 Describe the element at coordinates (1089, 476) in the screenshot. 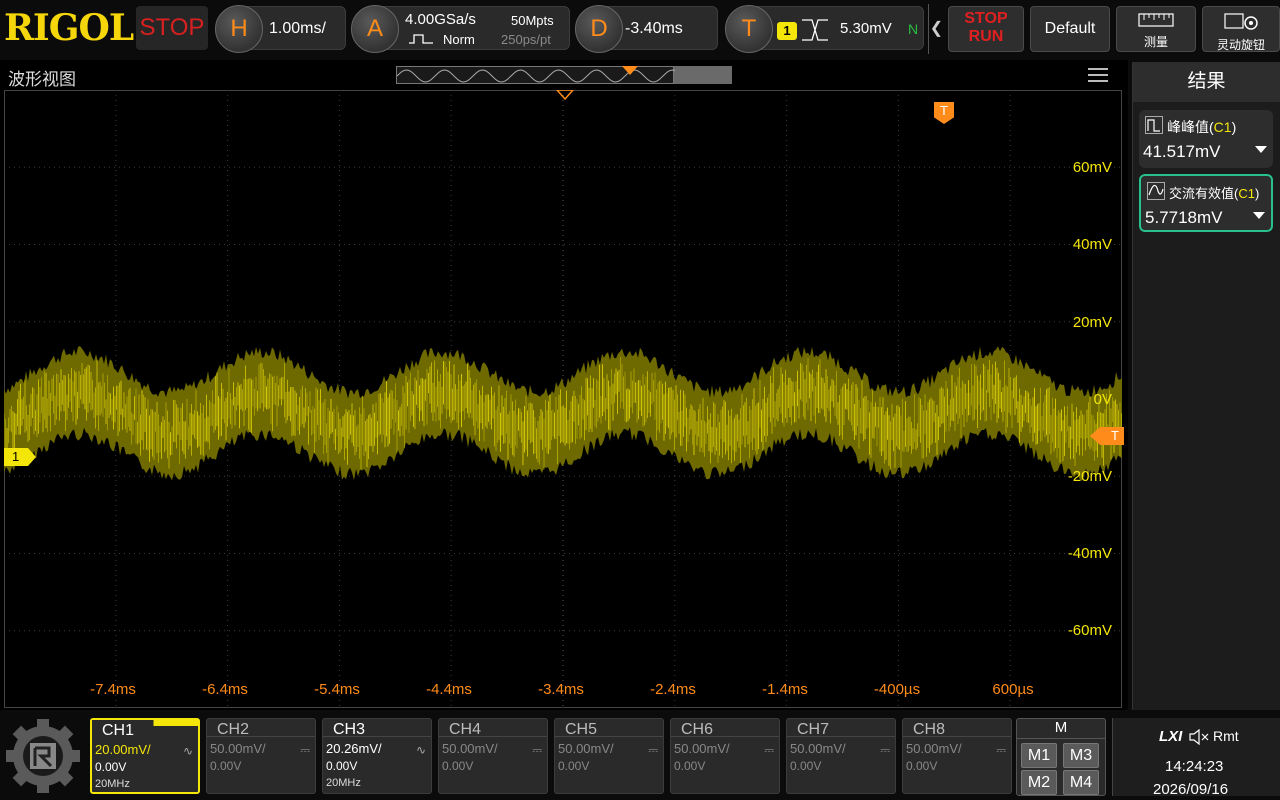

I see `y-label-minus20mv: -20mV` at that location.